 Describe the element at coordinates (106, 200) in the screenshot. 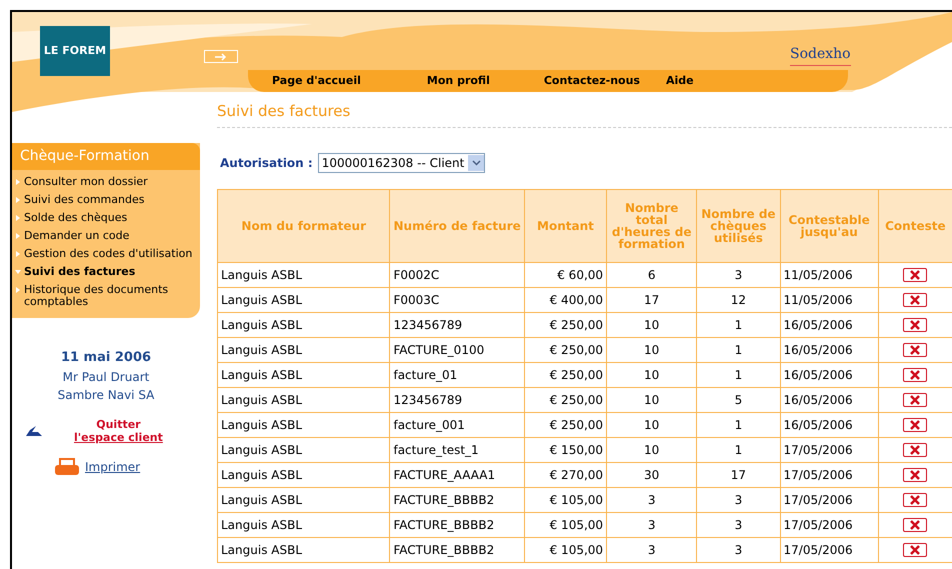

I see `sidebar-item: Suivi des commandes` at that location.